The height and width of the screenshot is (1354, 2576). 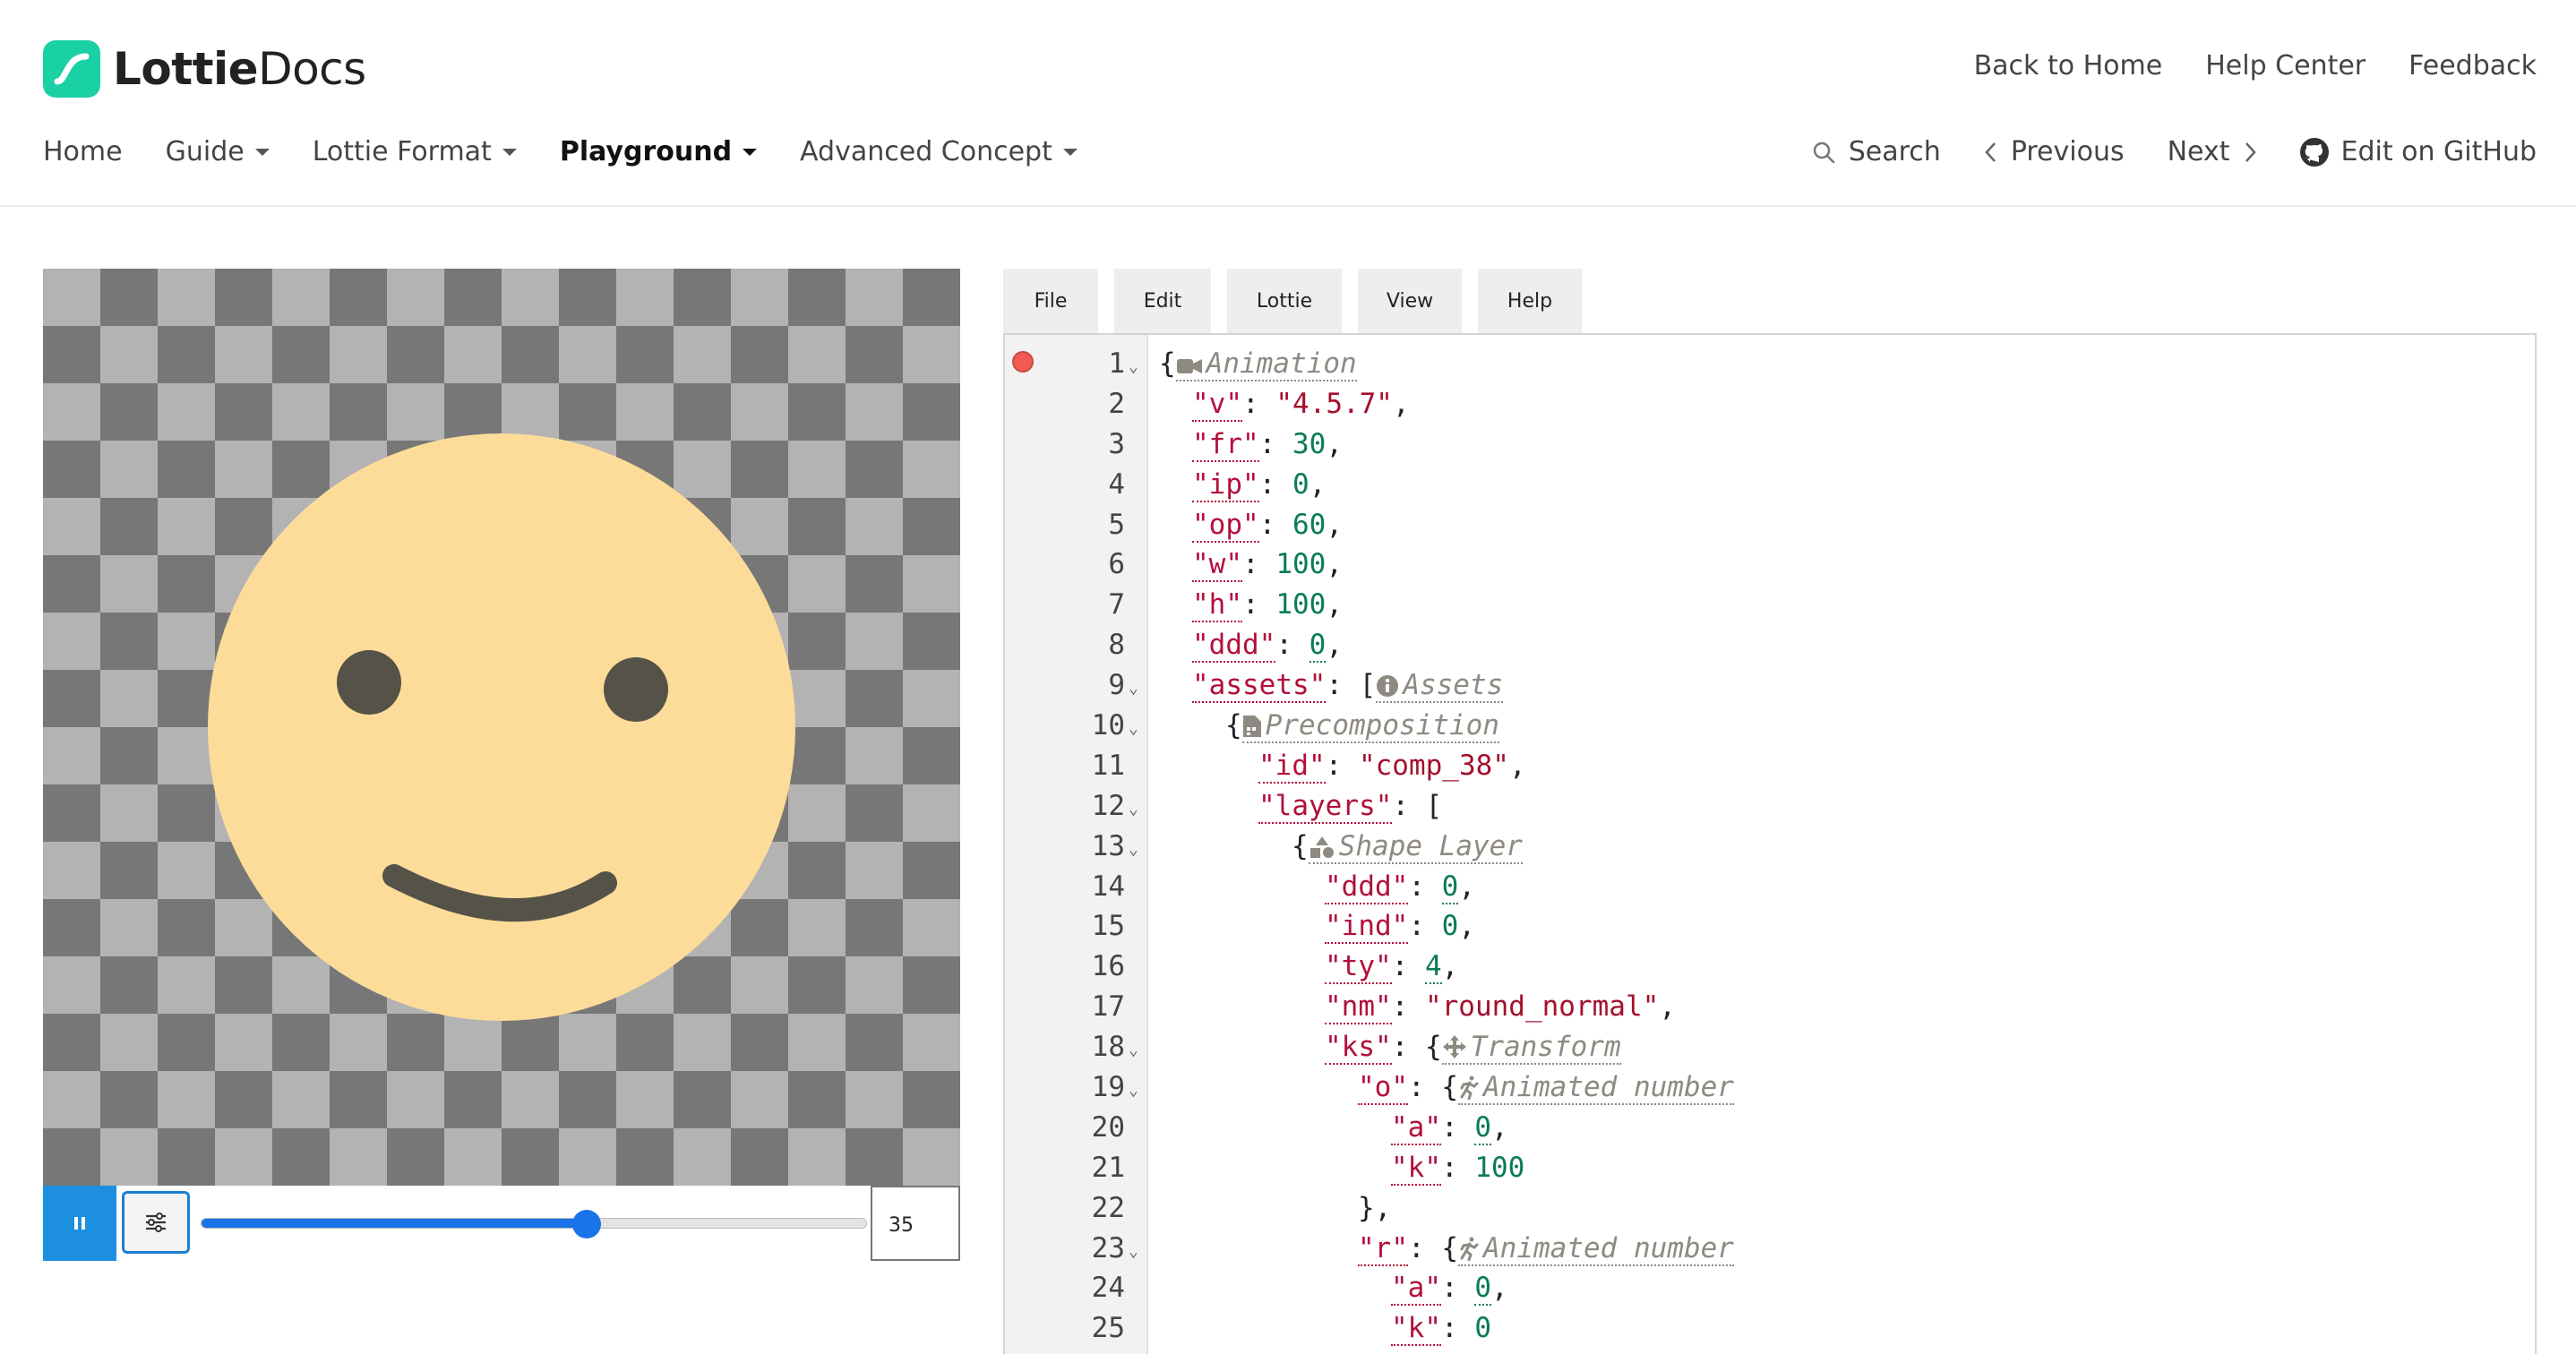 I want to click on pause-icon, so click(x=79, y=1223).